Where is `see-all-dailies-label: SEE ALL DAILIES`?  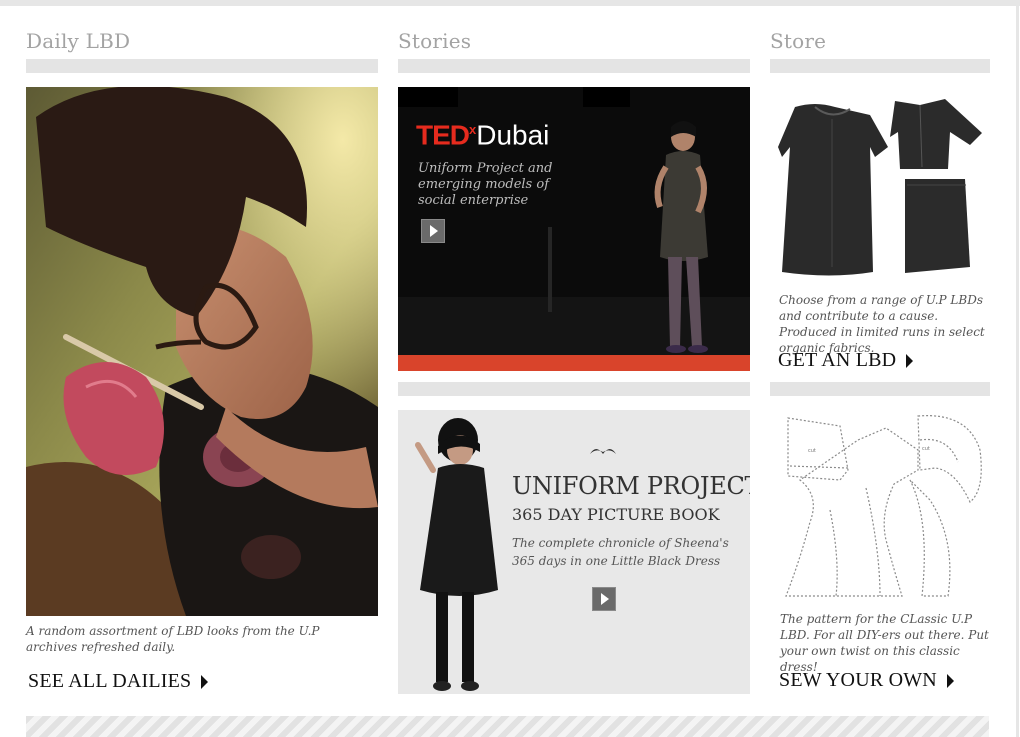
see-all-dailies-label: SEE ALL DAILIES is located at coordinates (110, 681).